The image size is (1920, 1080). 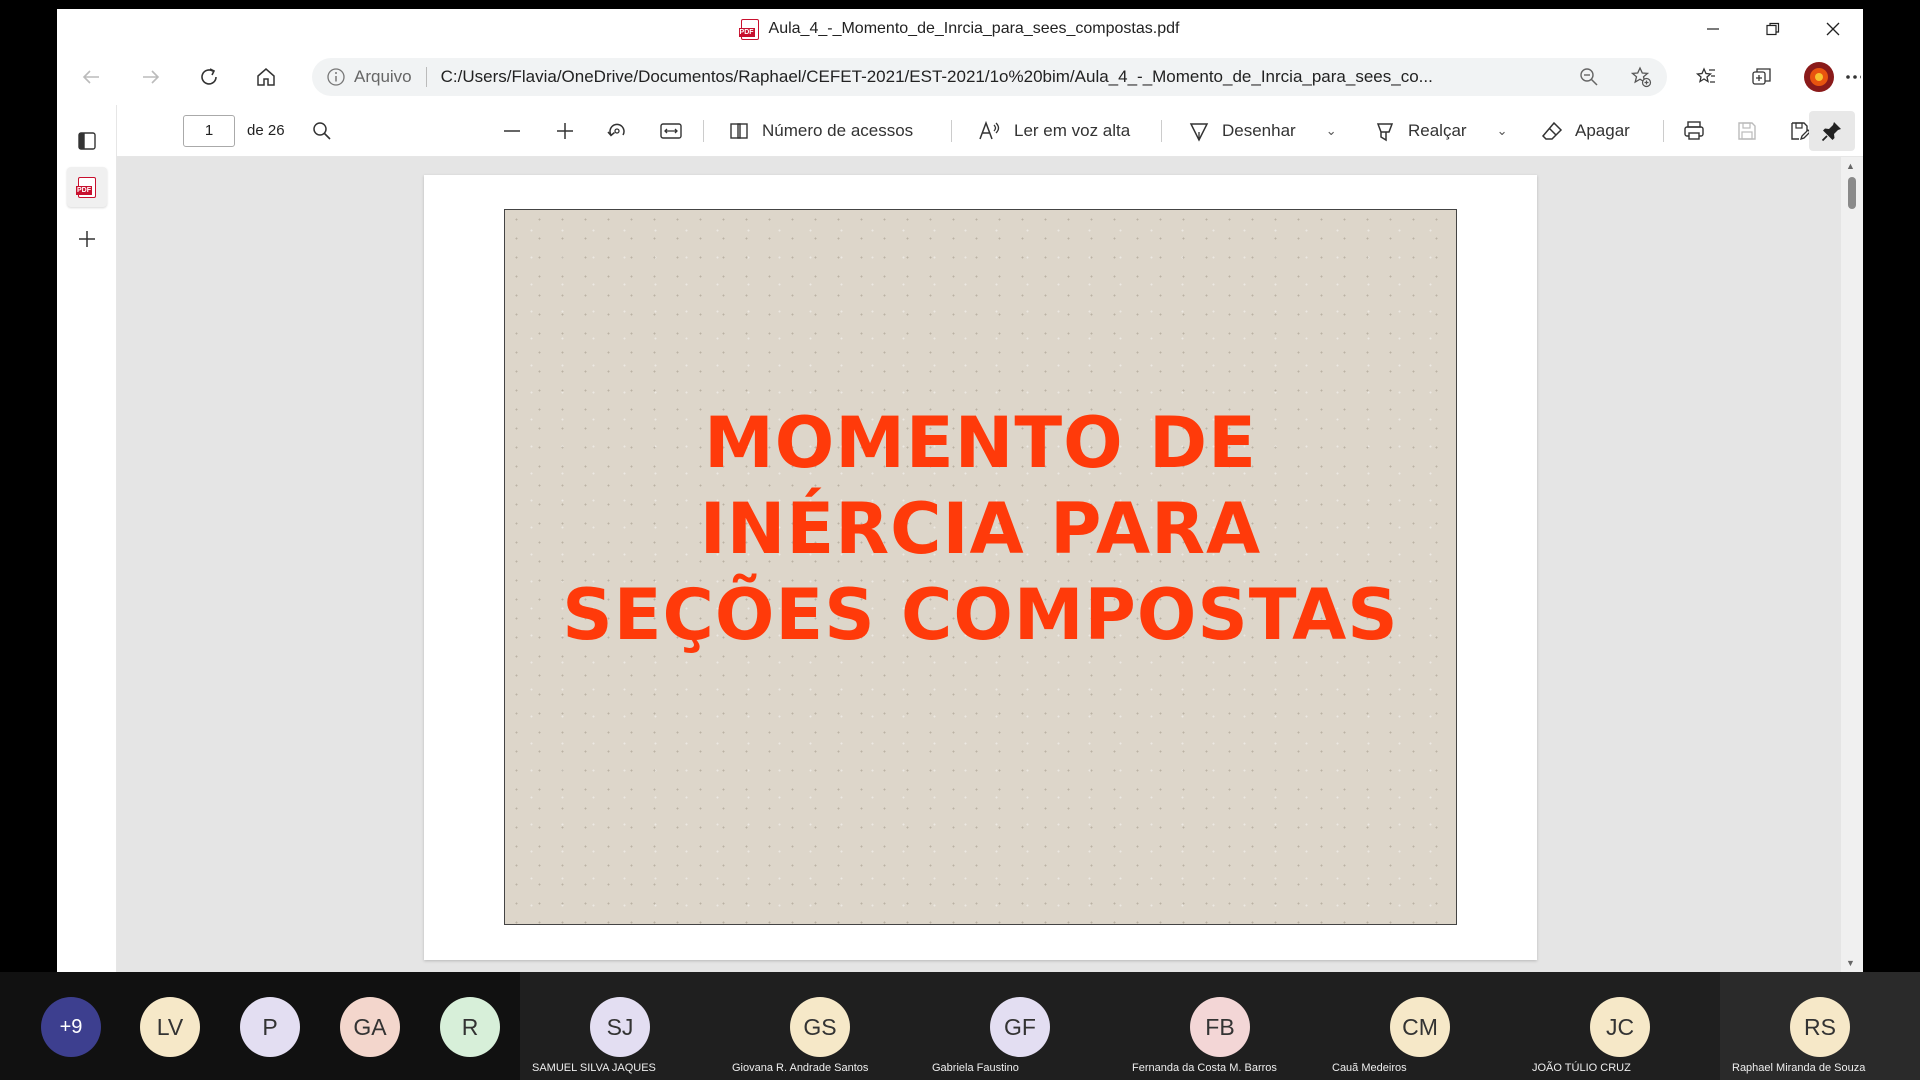 I want to click on add-favorite-button, so click(x=1641, y=77).